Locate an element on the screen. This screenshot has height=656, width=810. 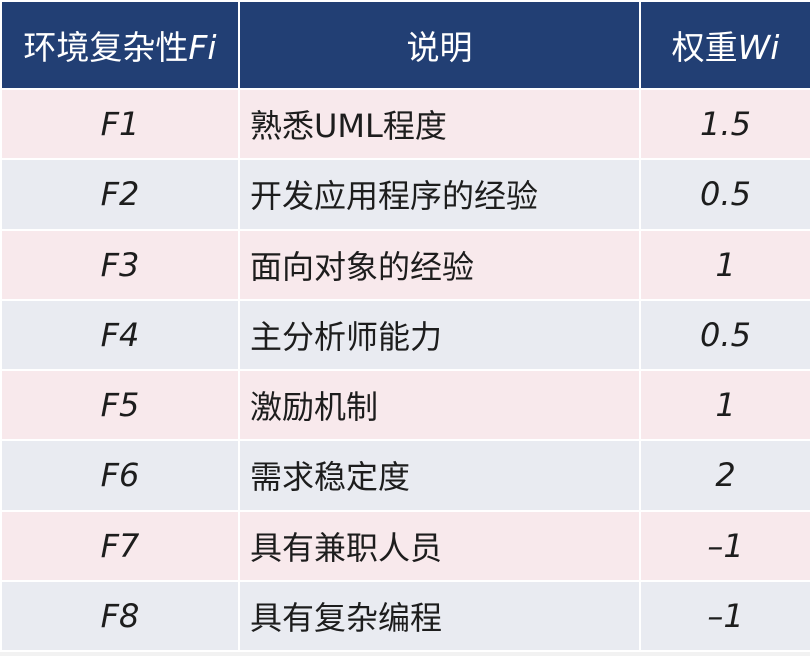
factor-id-cell: F3 is located at coordinates (120, 264).